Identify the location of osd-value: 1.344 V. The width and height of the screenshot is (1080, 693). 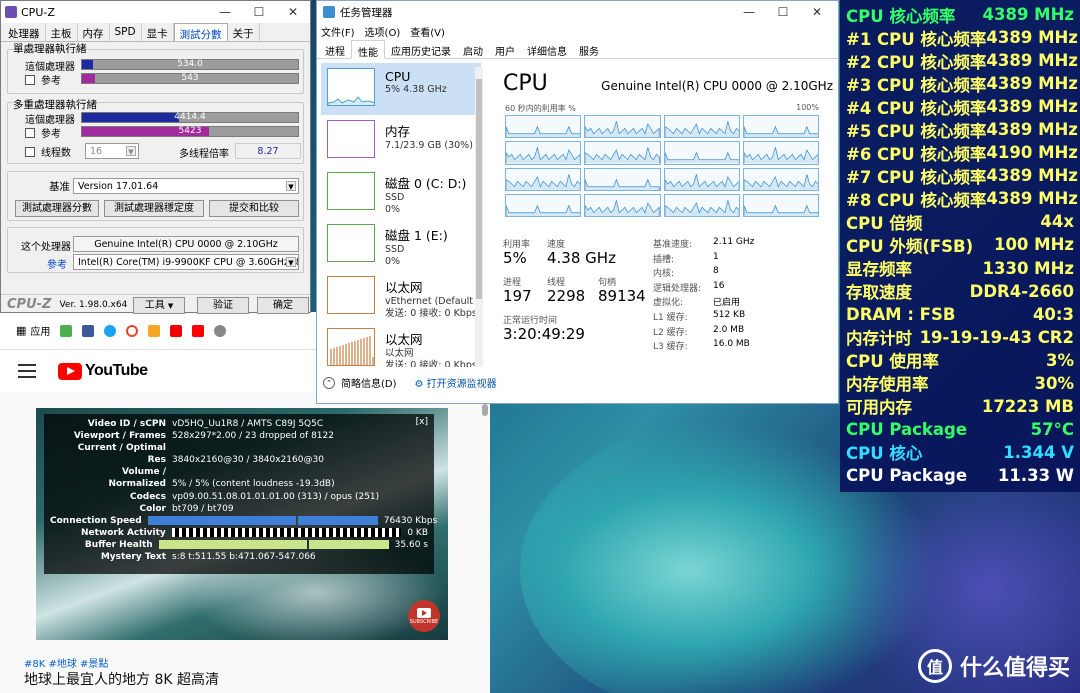
(1038, 452).